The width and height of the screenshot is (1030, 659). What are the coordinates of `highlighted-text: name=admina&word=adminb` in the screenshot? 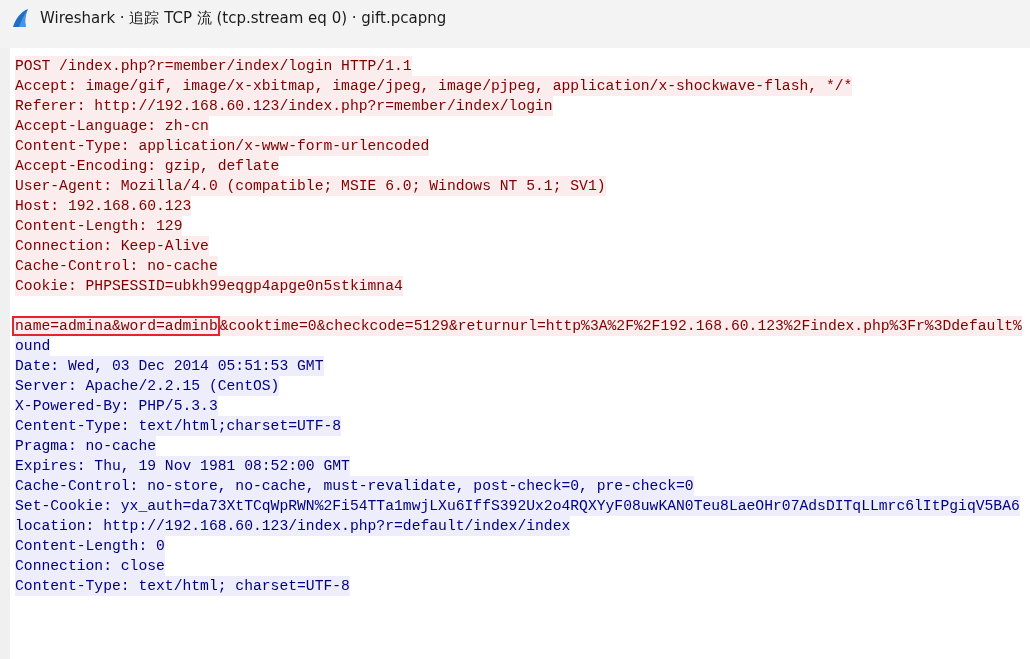 It's located at (116, 326).